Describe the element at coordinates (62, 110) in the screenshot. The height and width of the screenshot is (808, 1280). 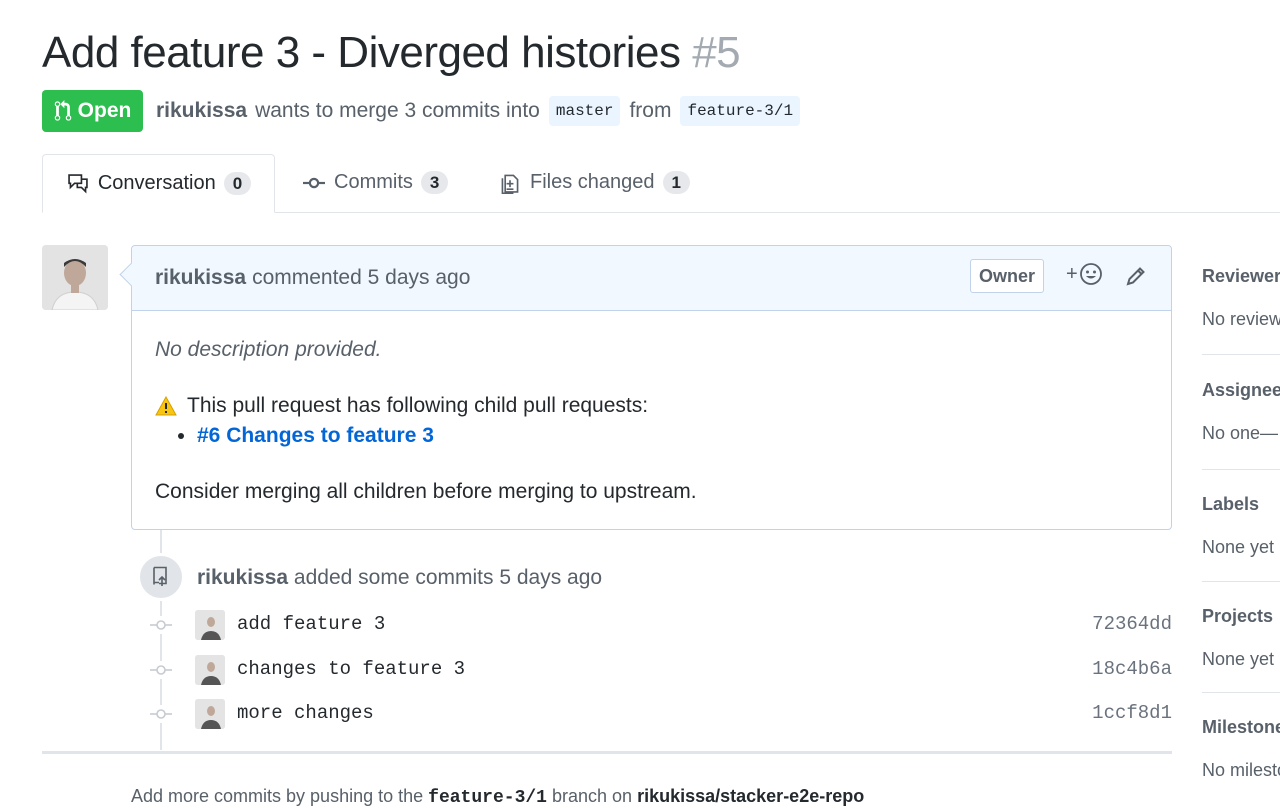
I see `git-pull-request-icon` at that location.